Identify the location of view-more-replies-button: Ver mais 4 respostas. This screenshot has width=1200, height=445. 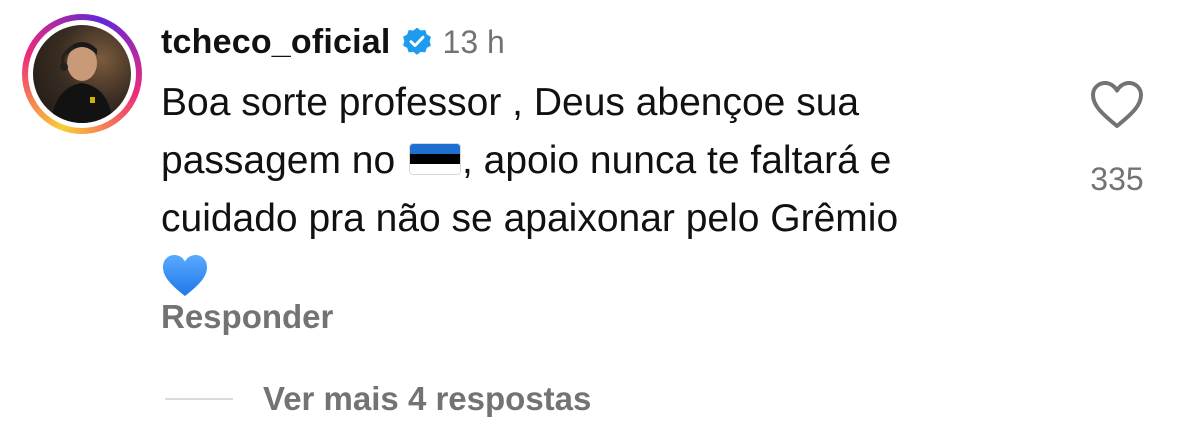
(378, 399).